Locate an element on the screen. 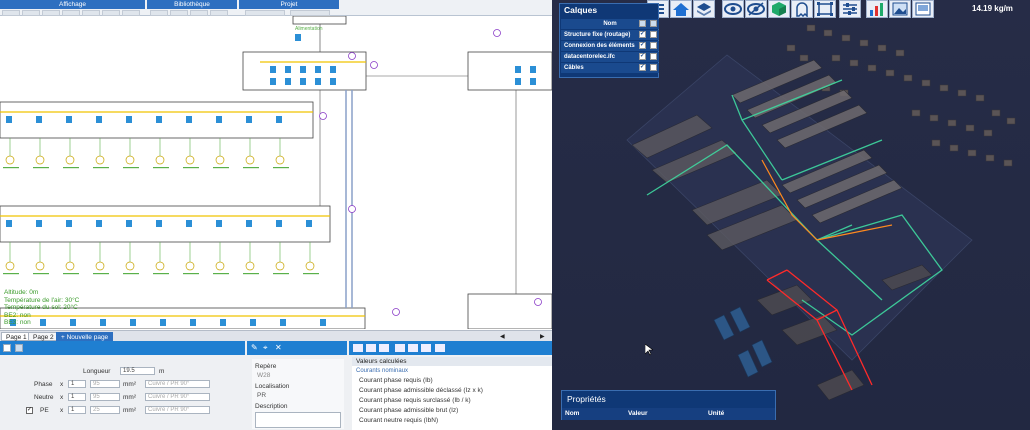 The image size is (1030, 430). layer-row: Structure fixe (routage) ✓ is located at coordinates (610, 35).